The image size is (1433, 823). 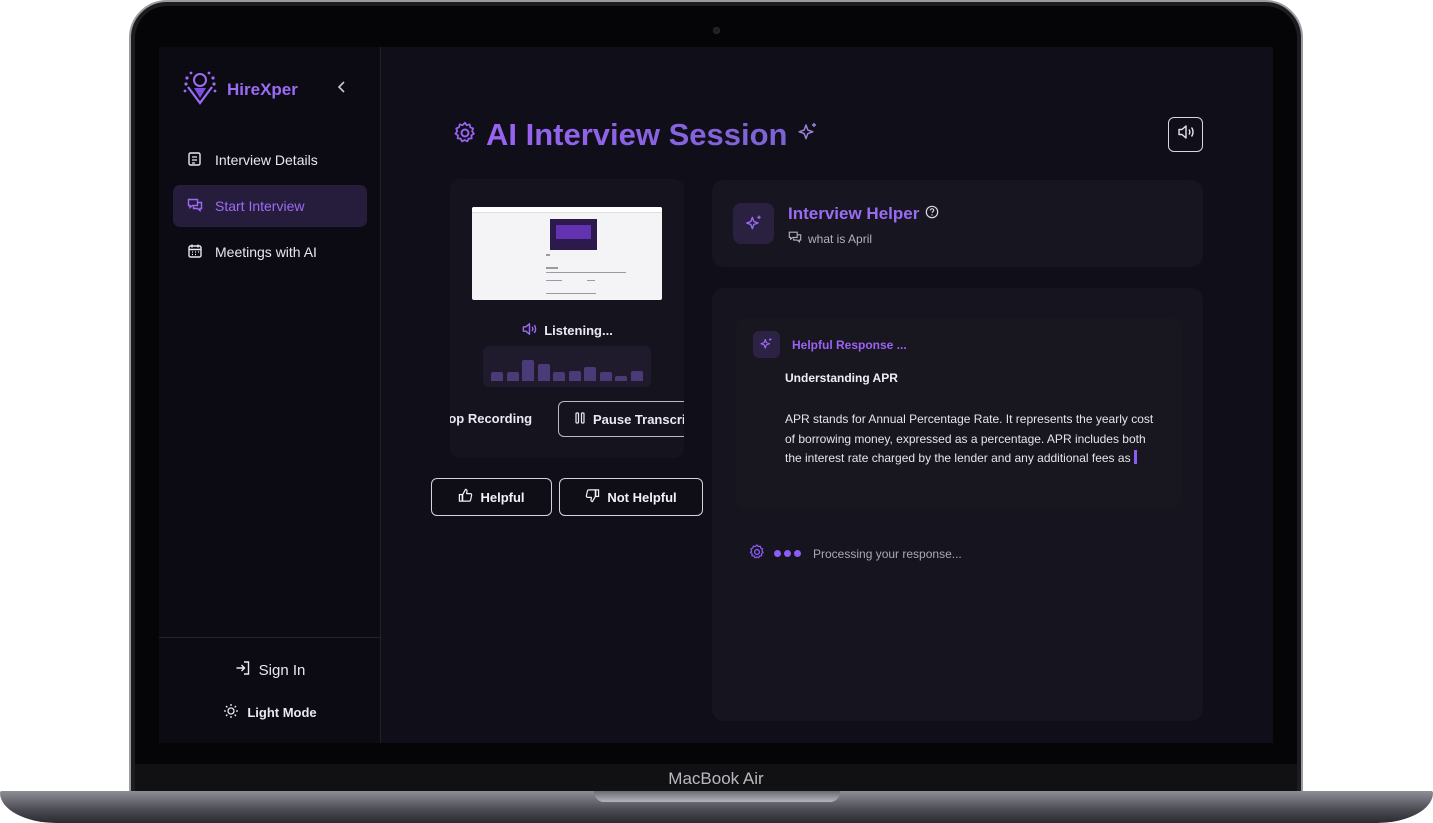 What do you see at coordinates (592, 497) in the screenshot?
I see `thumbs-down-icon` at bounding box center [592, 497].